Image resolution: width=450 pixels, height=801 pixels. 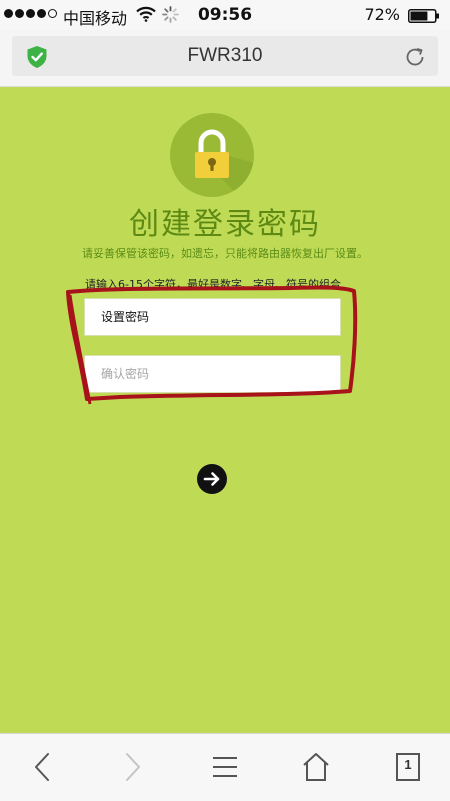 I want to click on page-url-title: FWR310, so click(x=225, y=56).